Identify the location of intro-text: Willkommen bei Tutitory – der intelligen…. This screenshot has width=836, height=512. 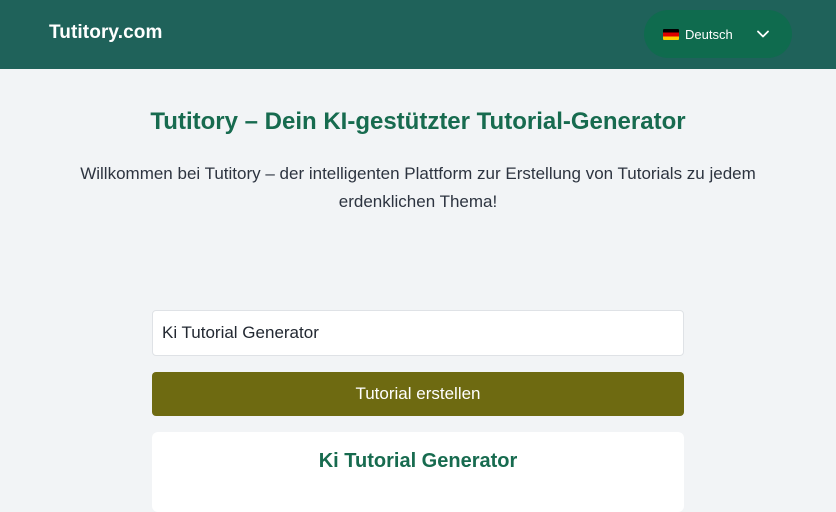
(418, 187).